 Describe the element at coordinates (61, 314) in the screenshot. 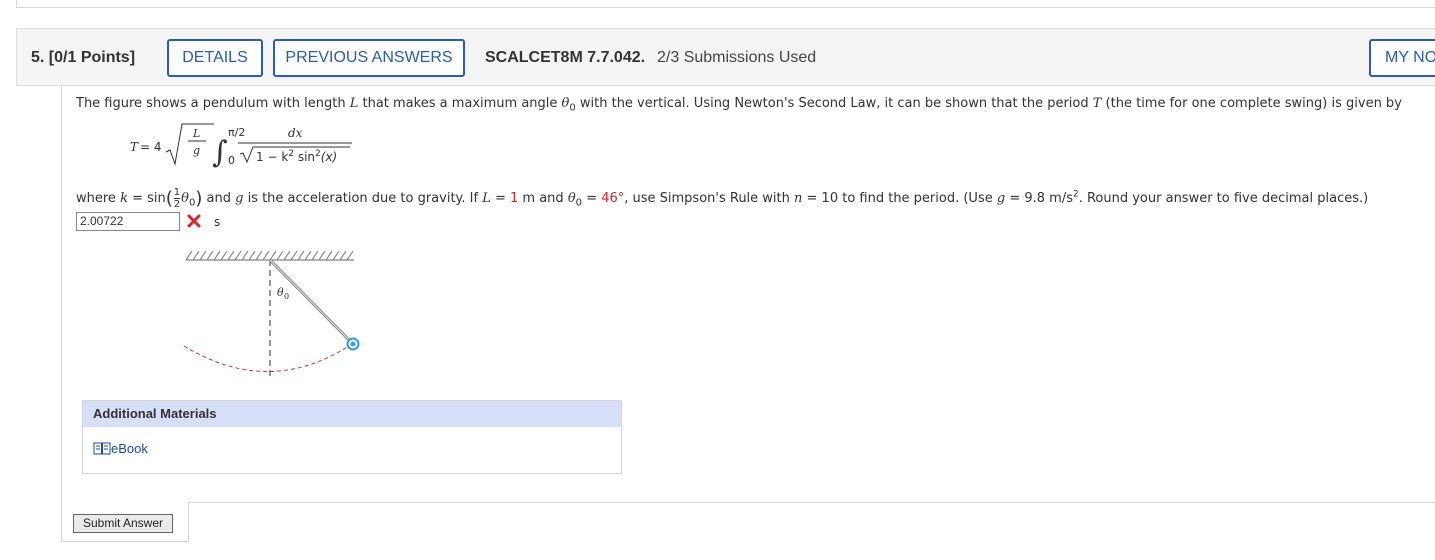

I see `question-body-border` at that location.